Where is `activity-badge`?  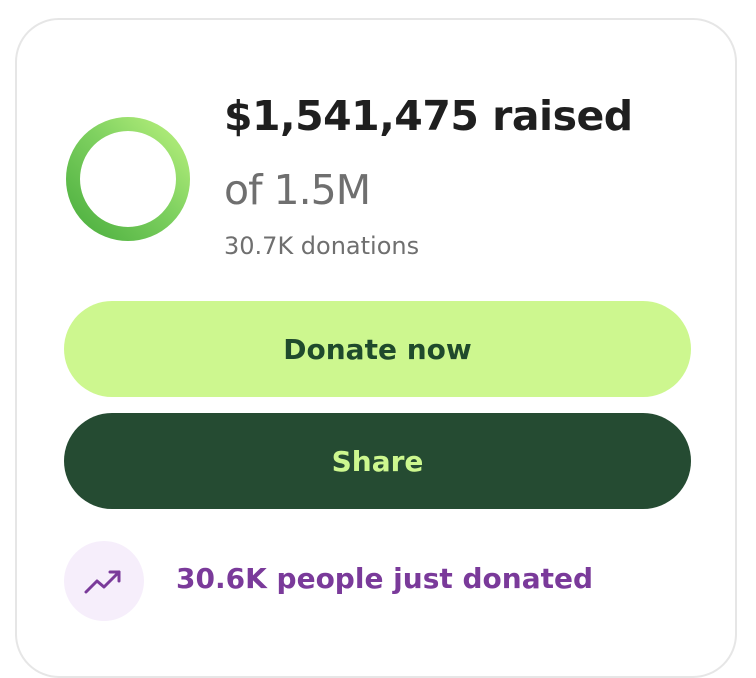
activity-badge is located at coordinates (104, 581).